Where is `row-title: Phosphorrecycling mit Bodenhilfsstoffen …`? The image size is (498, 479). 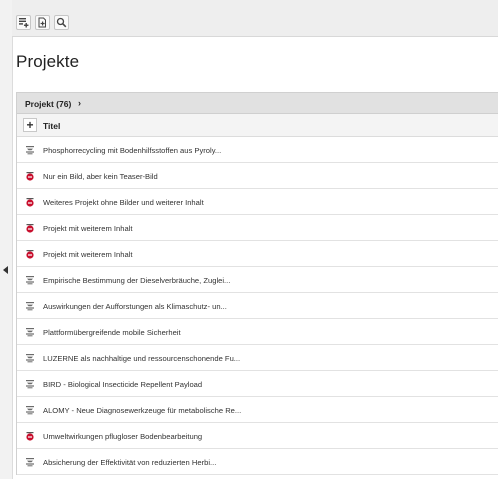
row-title: Phosphorrecycling mit Bodenhilfsstoffen … is located at coordinates (132, 150).